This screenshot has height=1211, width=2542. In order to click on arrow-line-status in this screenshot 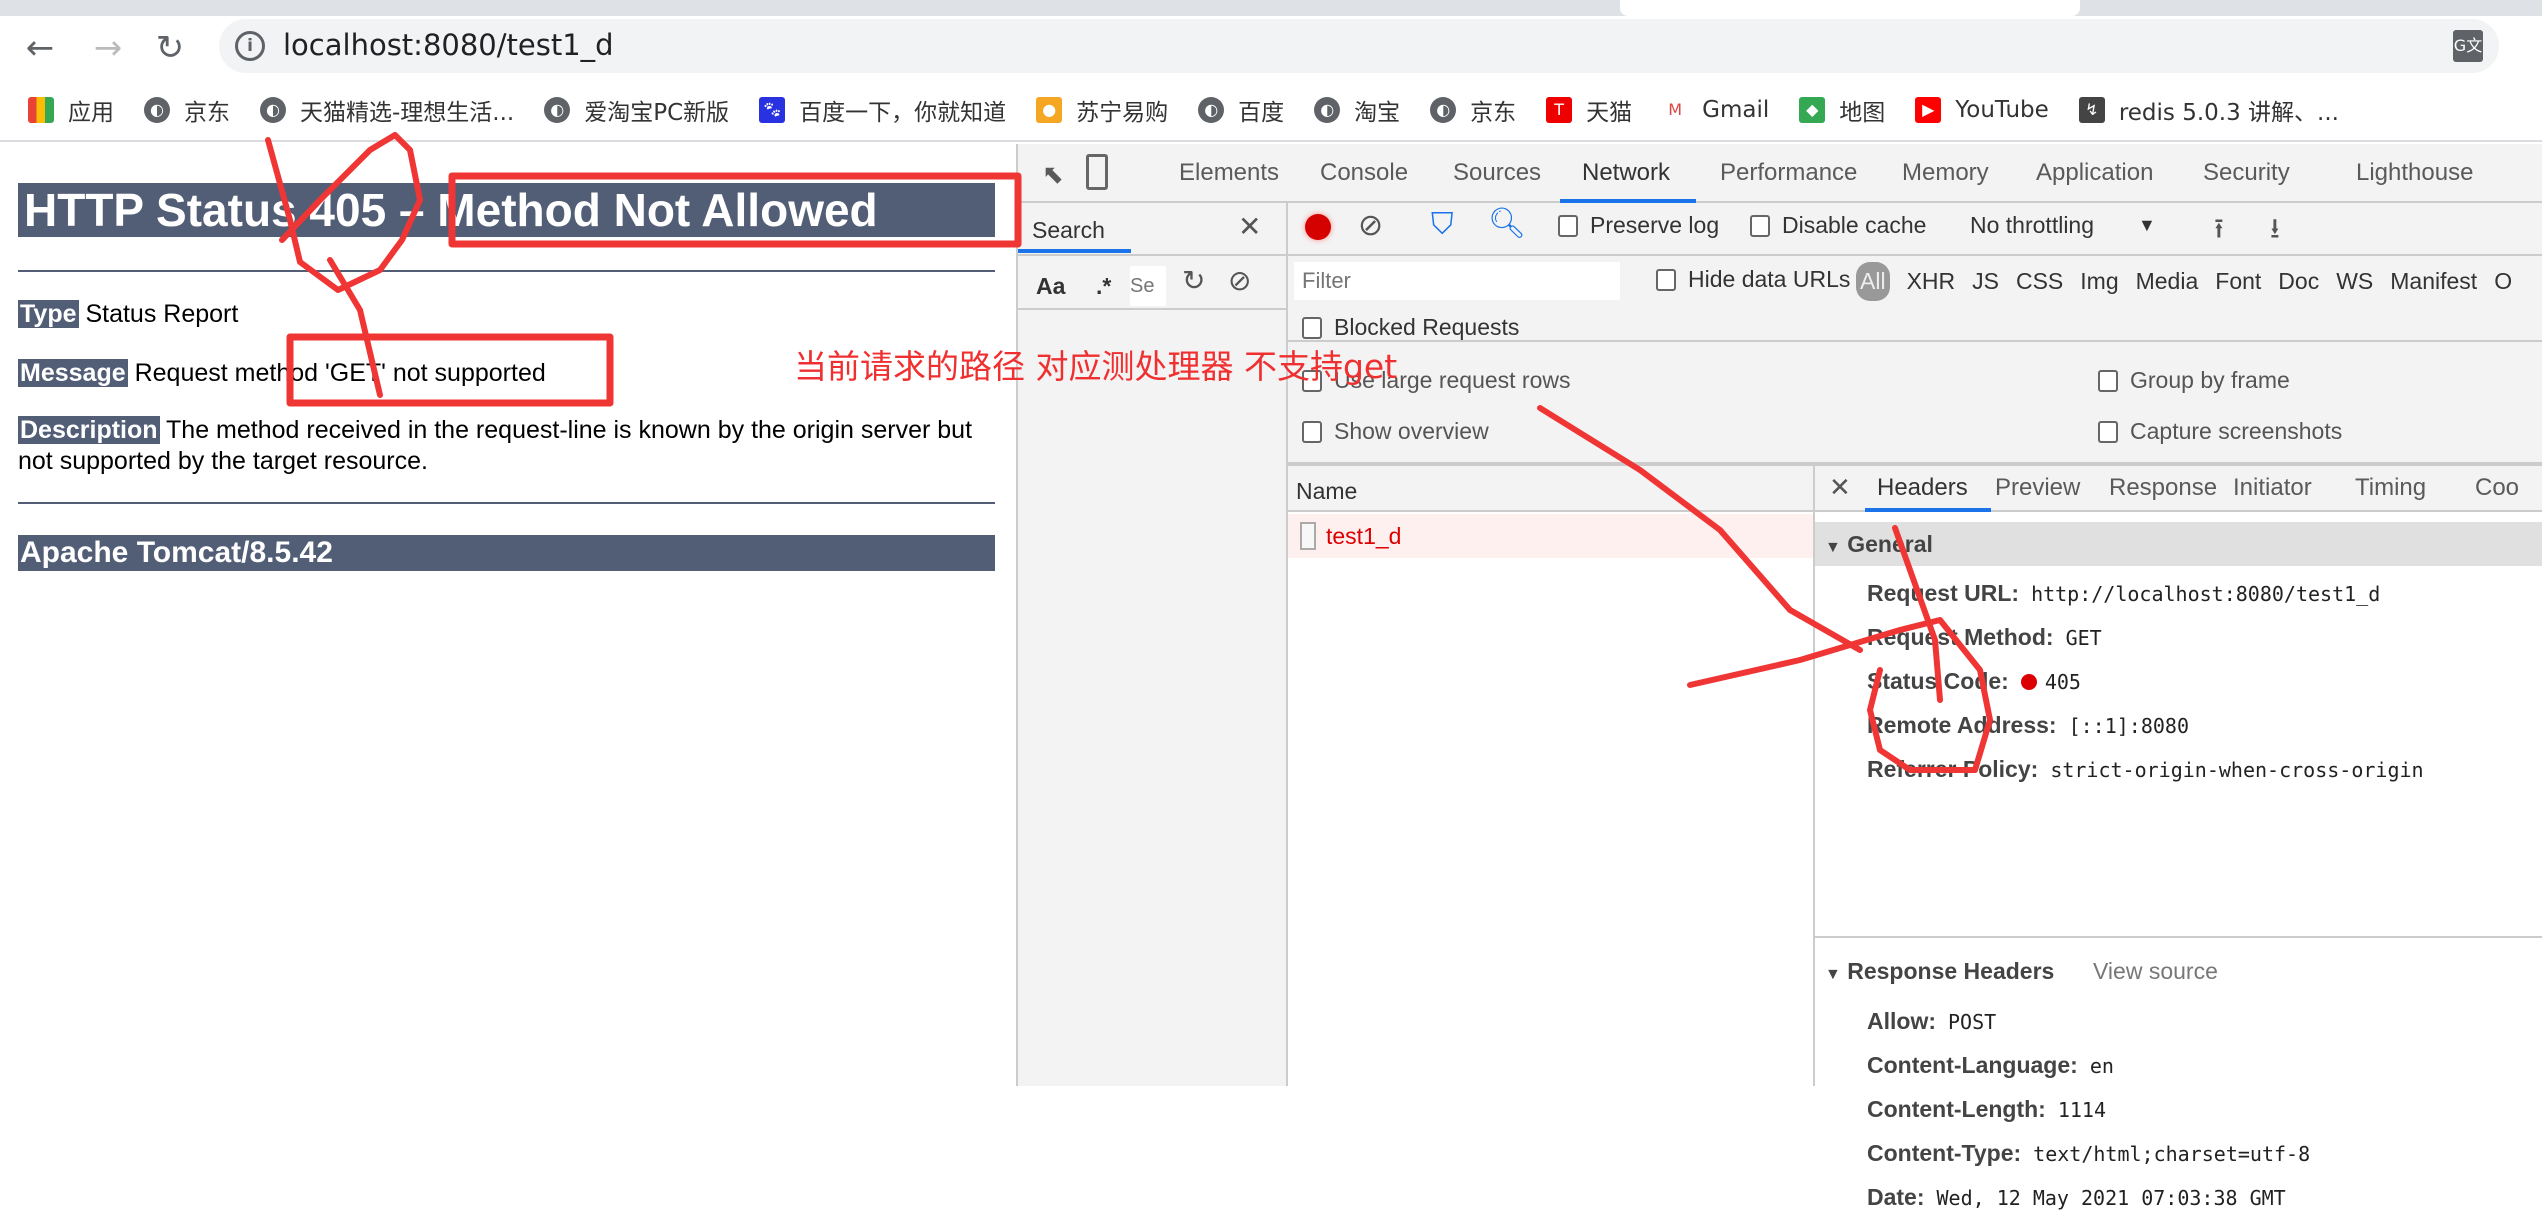, I will do `click(1840, 695)`.